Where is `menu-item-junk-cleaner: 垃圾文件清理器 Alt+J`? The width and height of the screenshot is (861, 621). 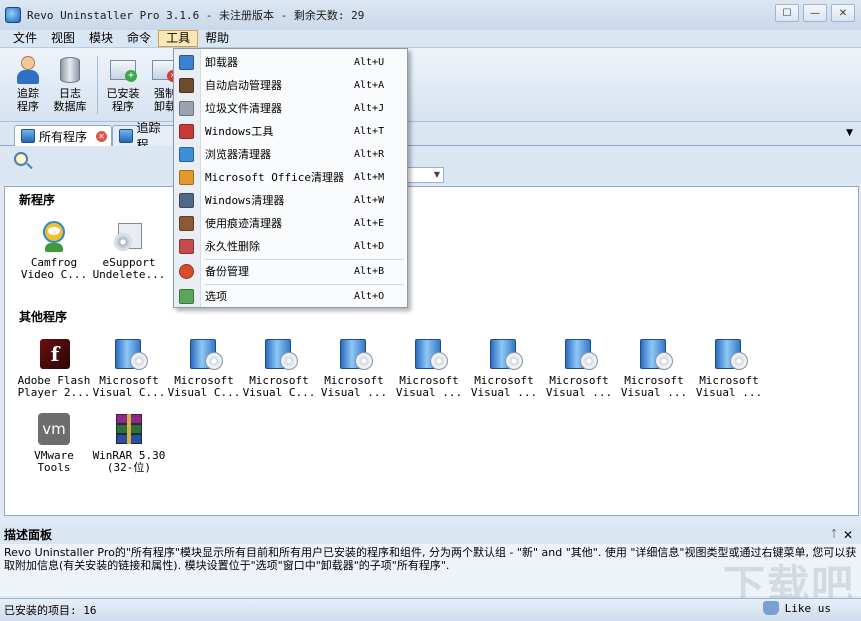
menu-item-junk-cleaner: 垃圾文件清理器 Alt+J is located at coordinates (290, 108).